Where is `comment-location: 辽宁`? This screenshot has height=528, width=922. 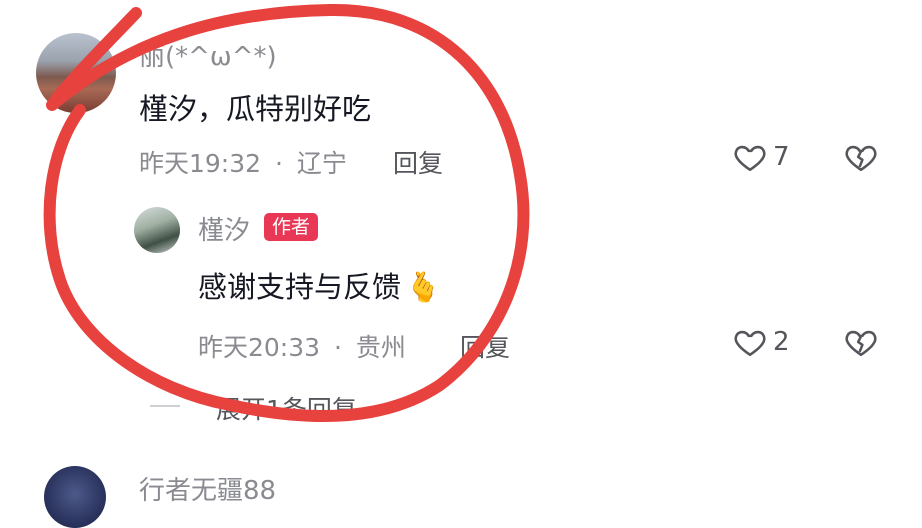
comment-location: 辽宁 is located at coordinates (321, 163).